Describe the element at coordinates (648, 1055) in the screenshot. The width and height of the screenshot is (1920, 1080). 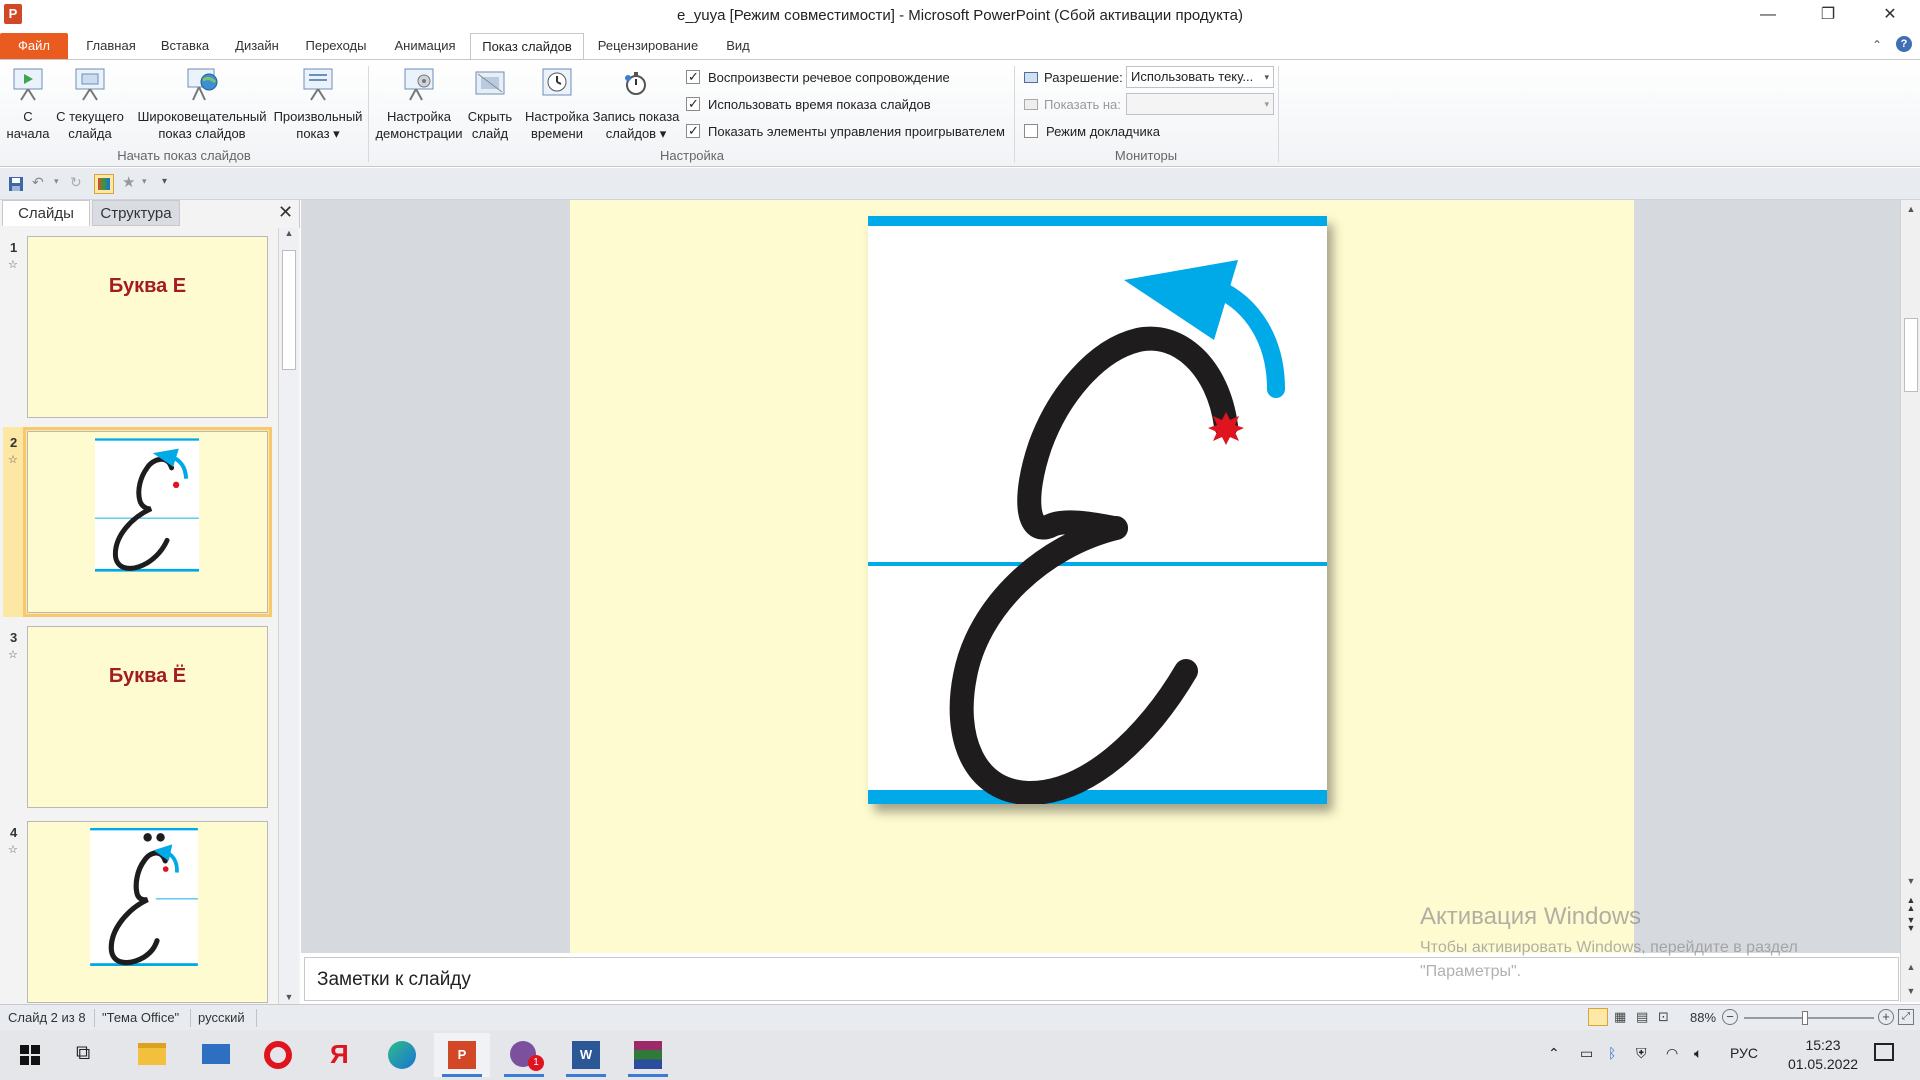
I see `winrar-icon` at that location.